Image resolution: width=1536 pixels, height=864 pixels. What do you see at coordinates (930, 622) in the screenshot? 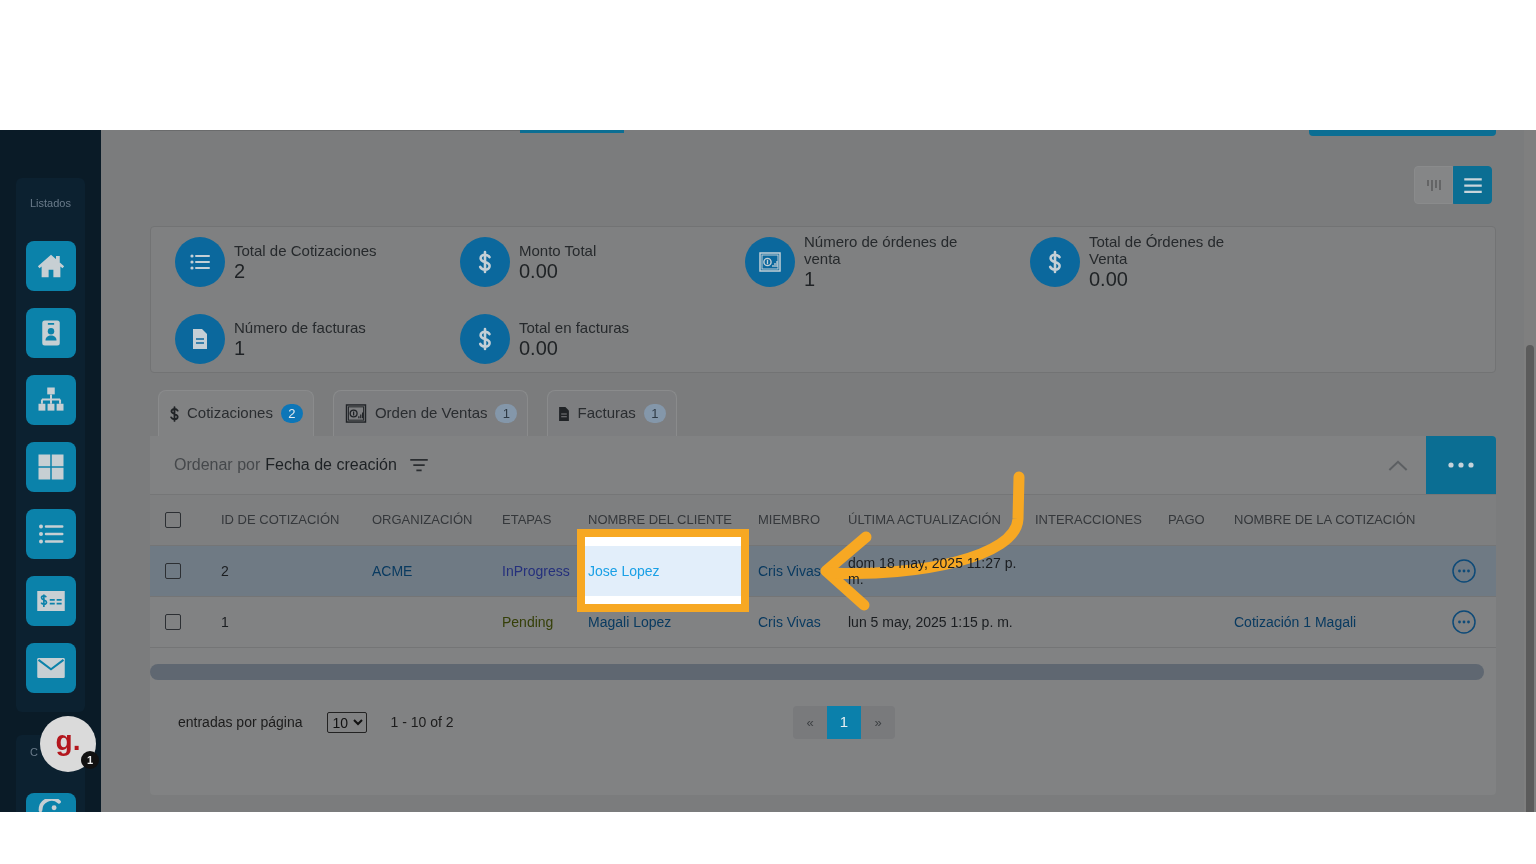
I see `date-text: lun 5 may, 2025 1:15 p. m.` at bounding box center [930, 622].